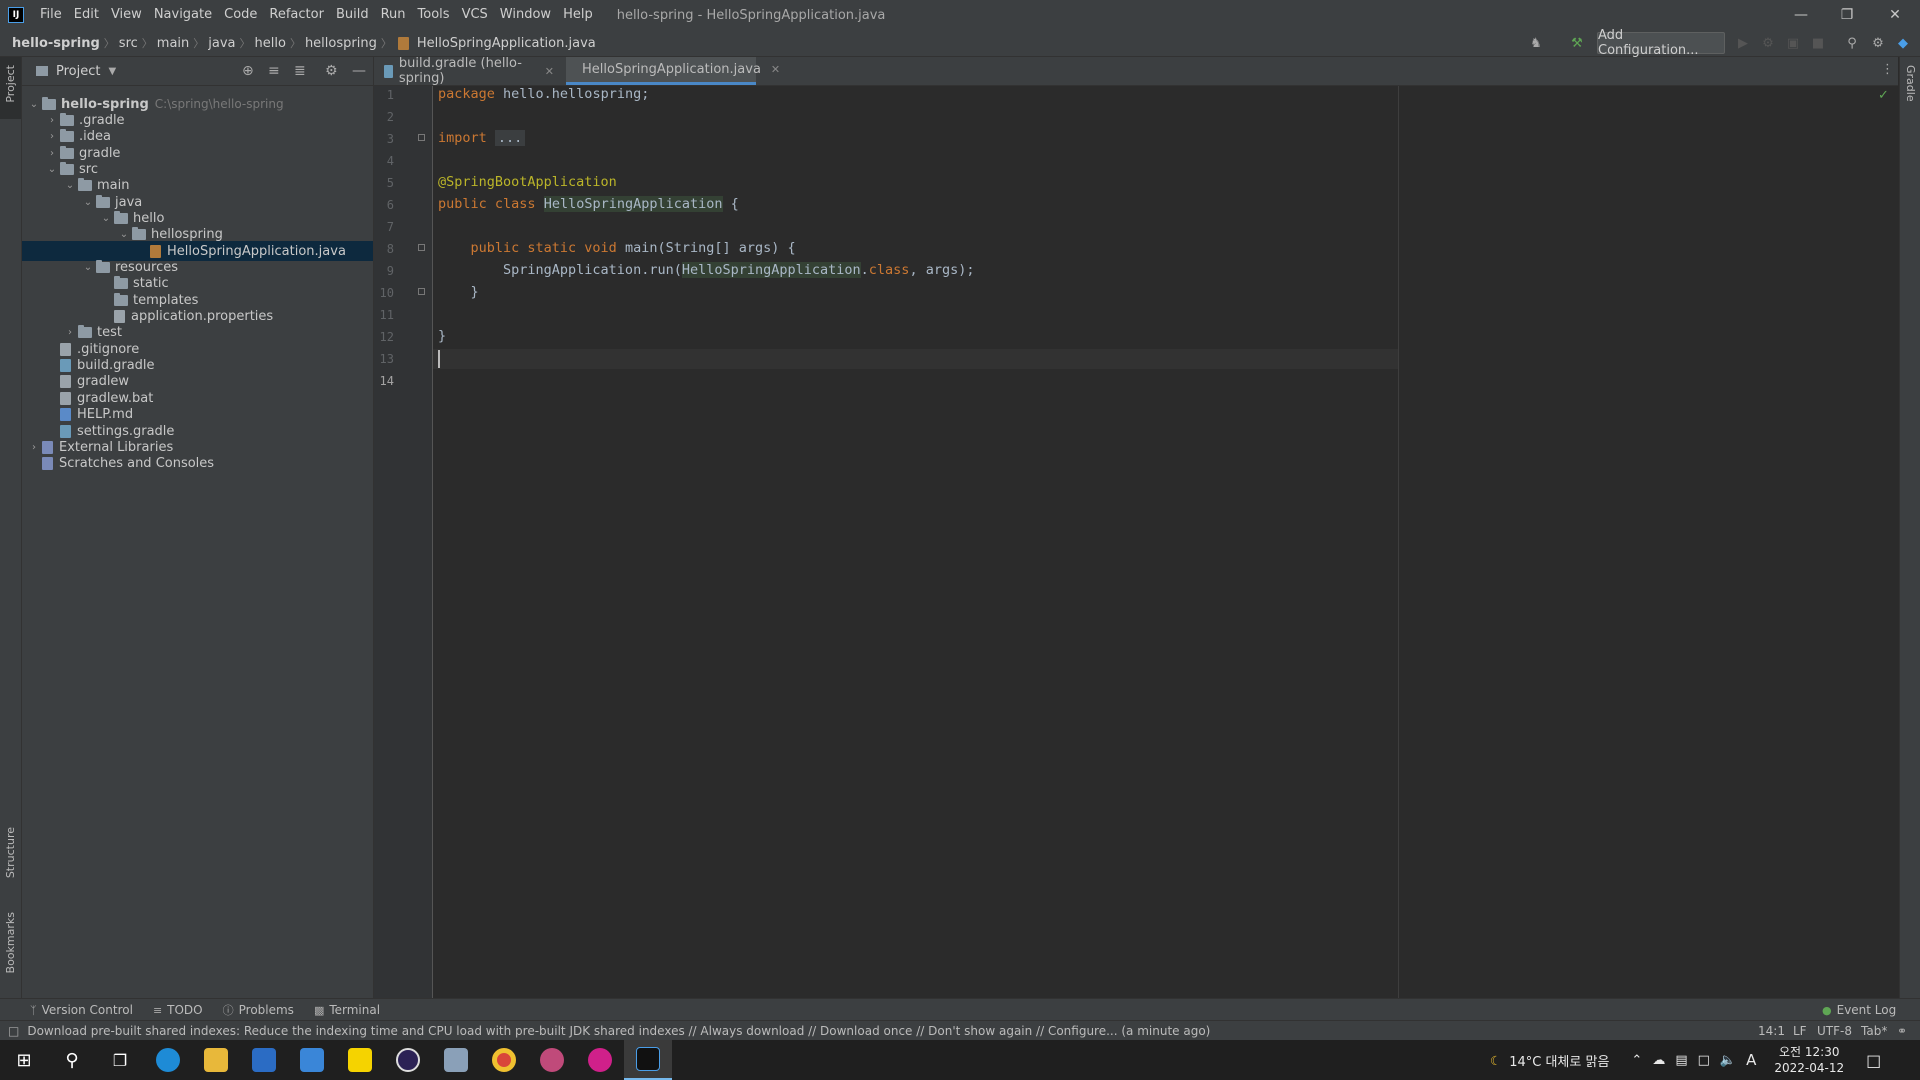 The height and width of the screenshot is (1080, 1920). I want to click on settings-gear-icon: ⚙, so click(1878, 43).